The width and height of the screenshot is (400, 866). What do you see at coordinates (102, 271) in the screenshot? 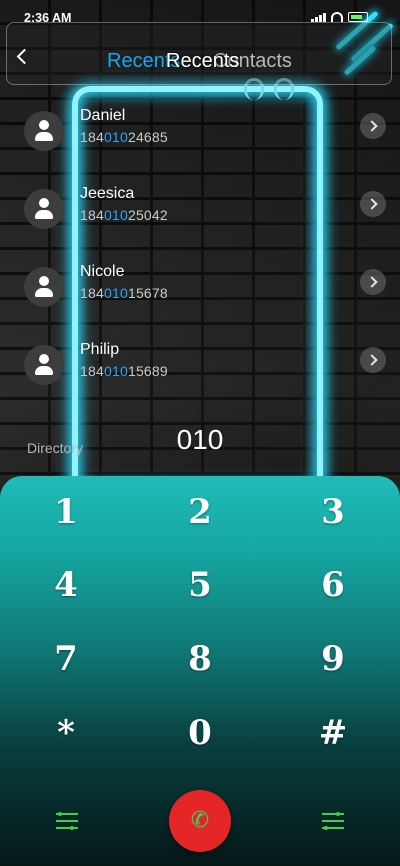
I see `contact-name: Nicole` at bounding box center [102, 271].